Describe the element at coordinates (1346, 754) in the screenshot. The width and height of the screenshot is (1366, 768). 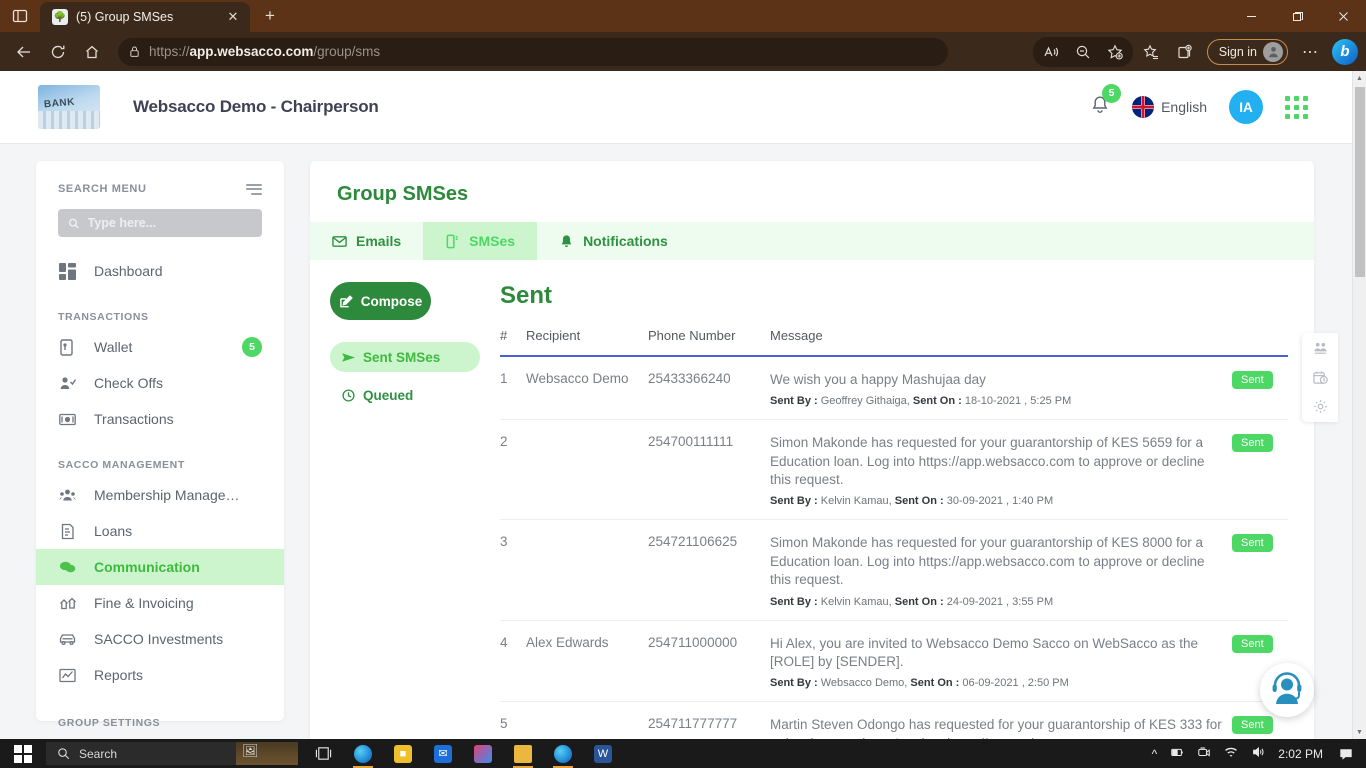
I see `action-center-icon` at that location.